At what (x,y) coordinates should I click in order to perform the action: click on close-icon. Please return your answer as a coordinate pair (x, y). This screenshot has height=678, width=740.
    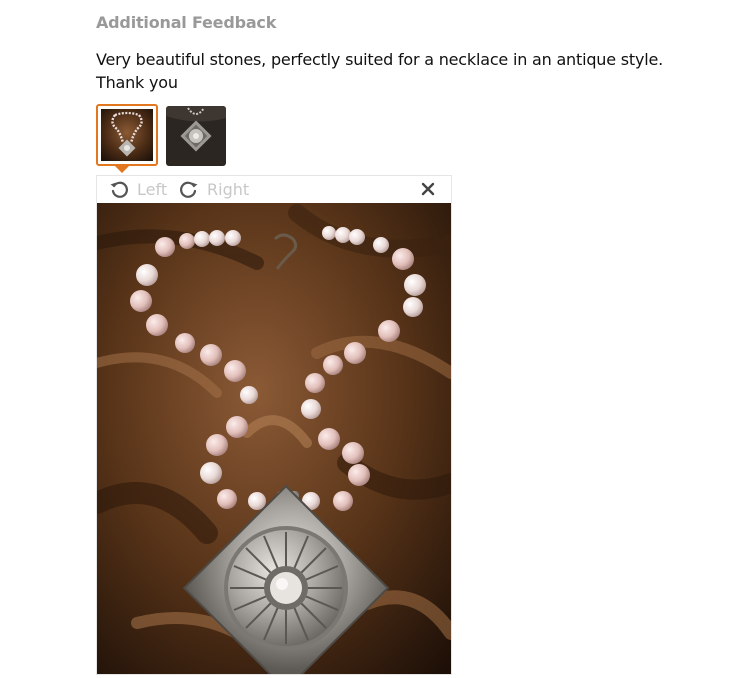
    Looking at the image, I should click on (428, 189).